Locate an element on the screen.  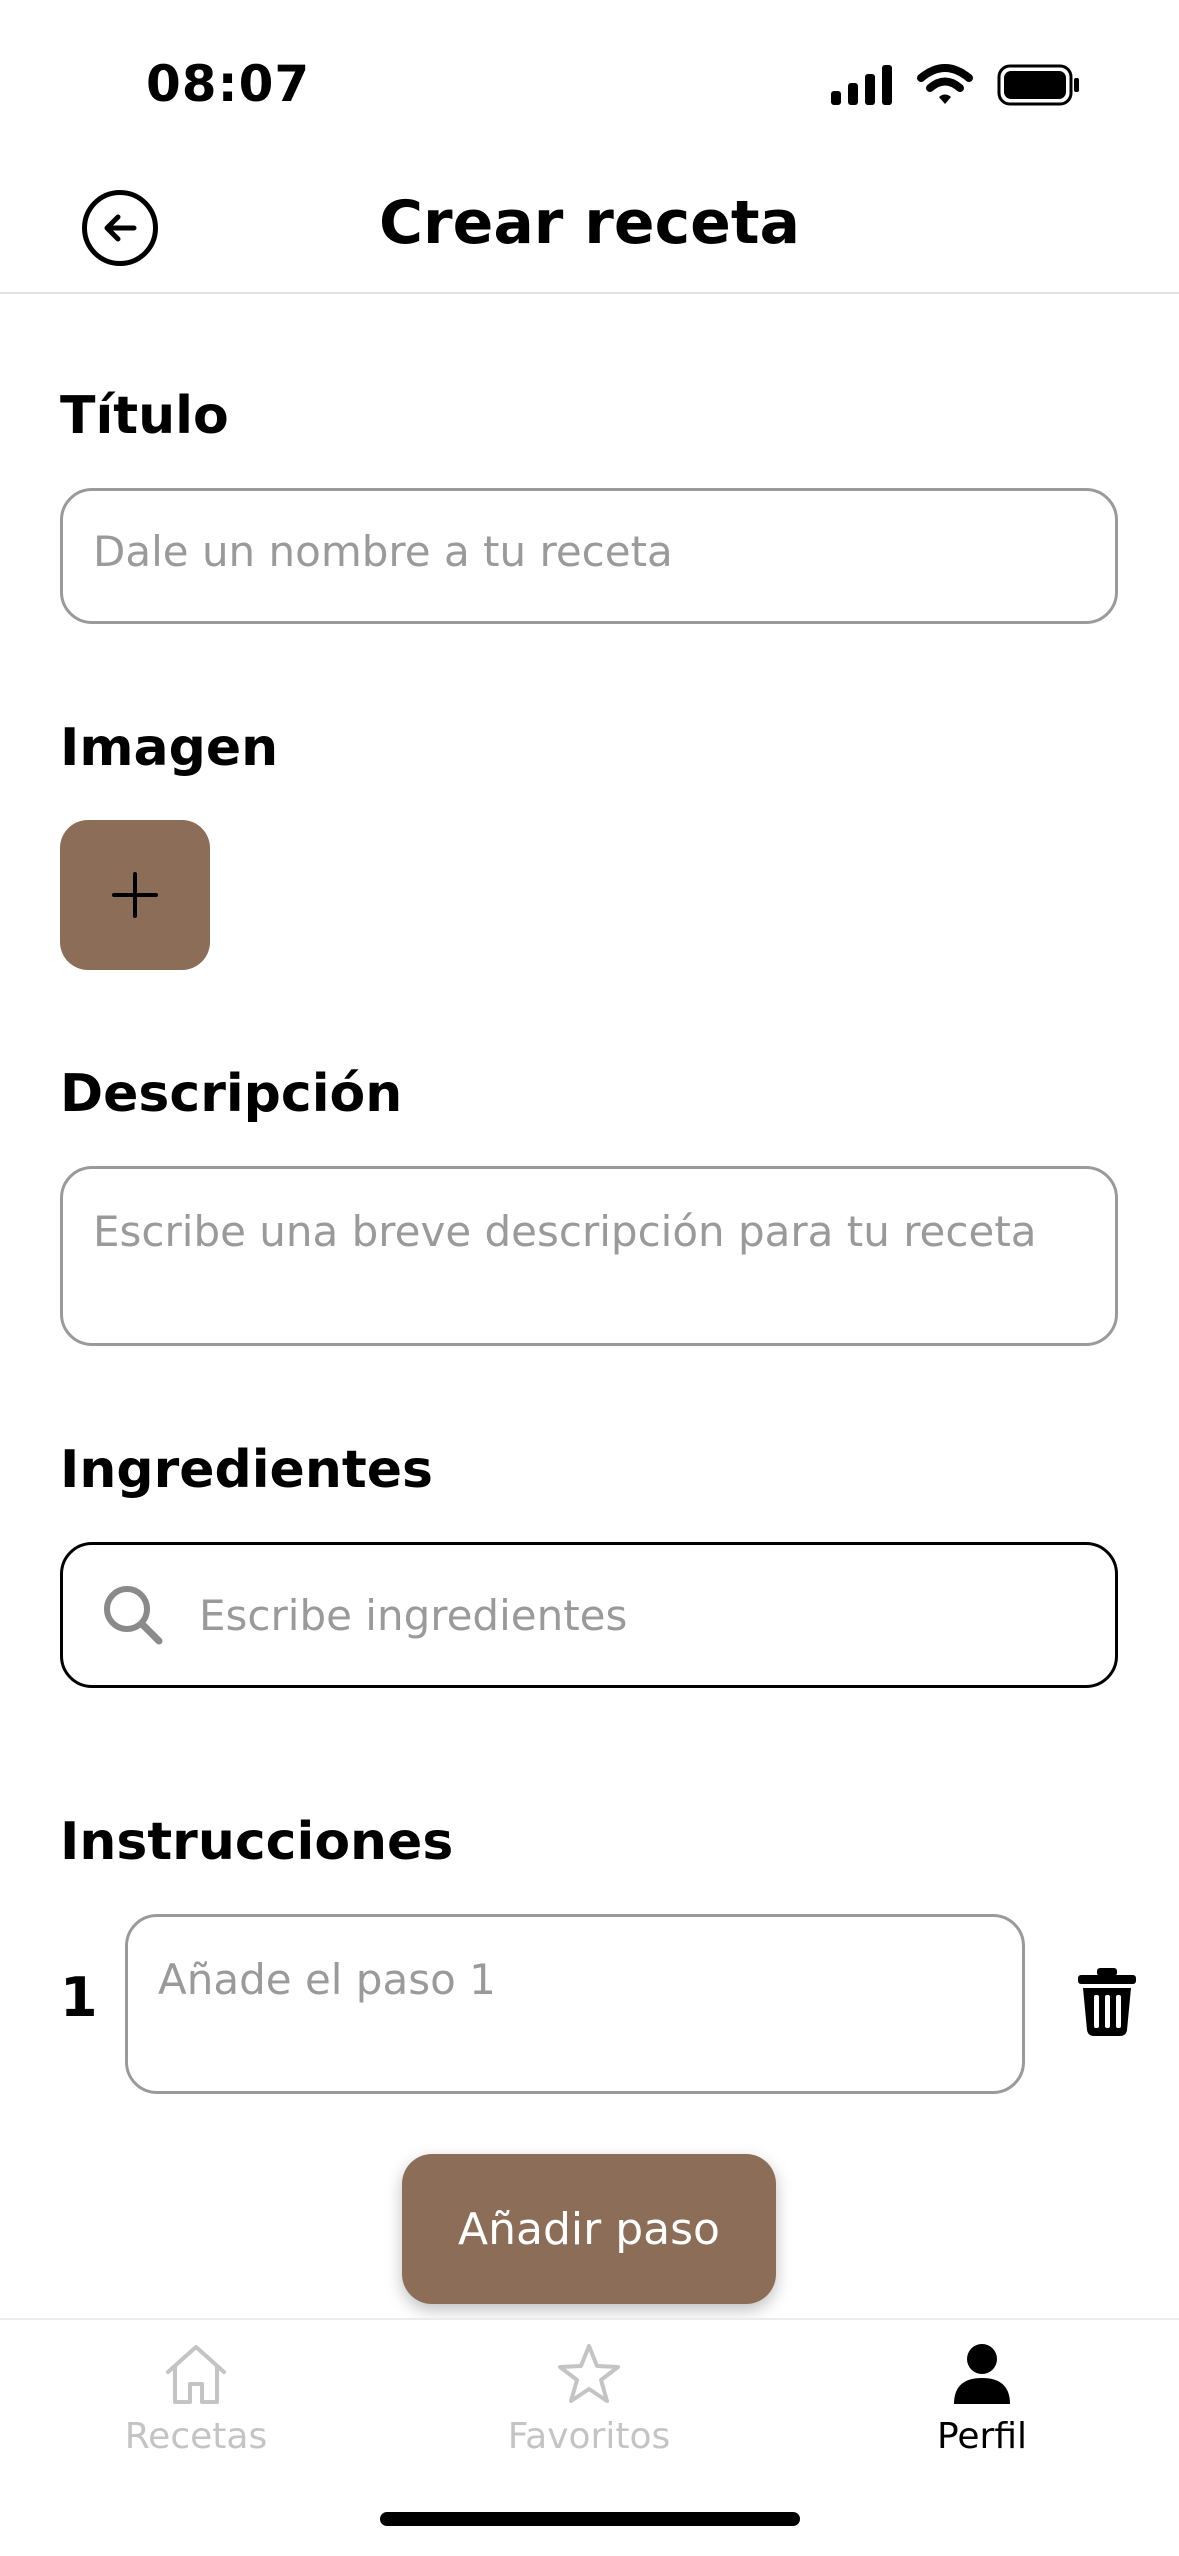
description-label: Descripción is located at coordinates (231, 1094).